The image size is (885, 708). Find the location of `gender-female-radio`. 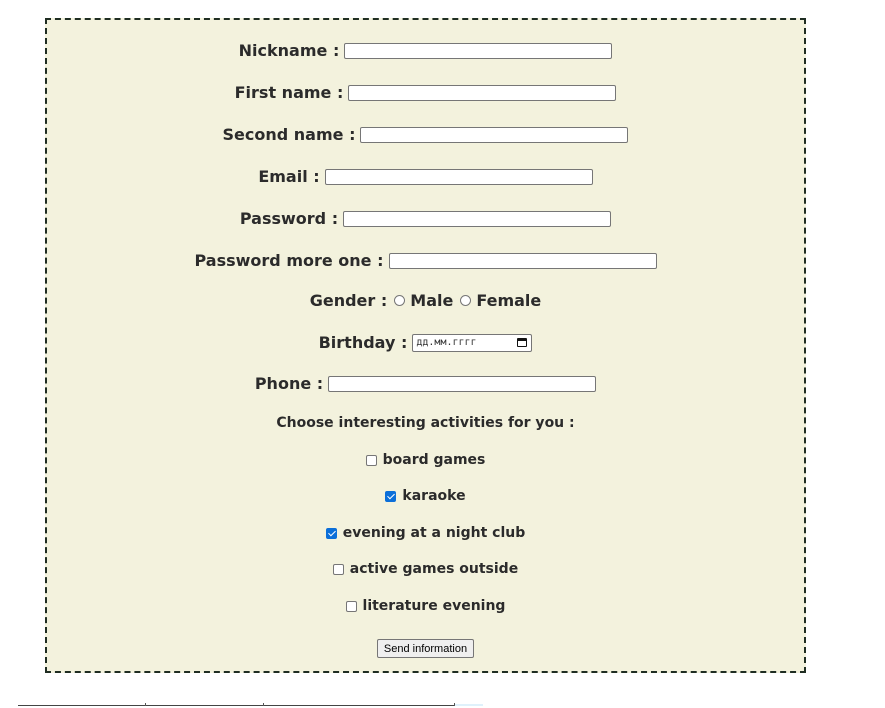

gender-female-radio is located at coordinates (466, 300).